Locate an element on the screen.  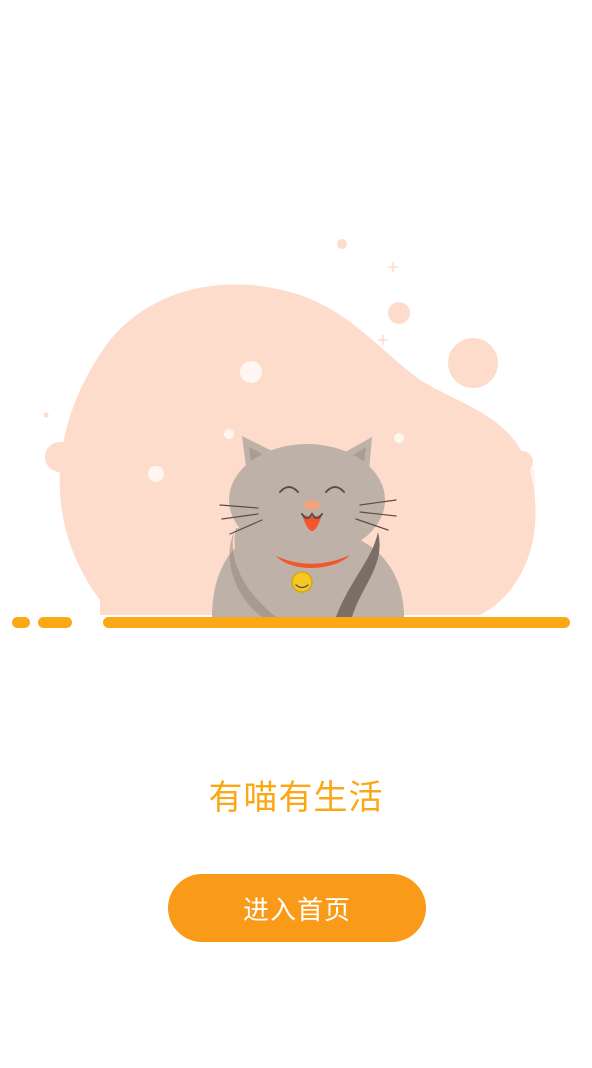
bell-icon is located at coordinates (302, 582).